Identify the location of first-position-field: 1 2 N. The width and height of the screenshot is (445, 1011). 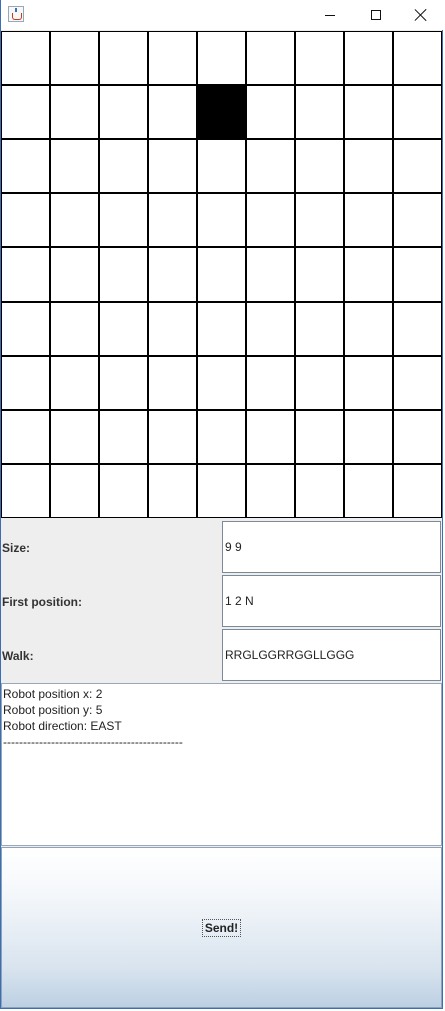
(331, 601).